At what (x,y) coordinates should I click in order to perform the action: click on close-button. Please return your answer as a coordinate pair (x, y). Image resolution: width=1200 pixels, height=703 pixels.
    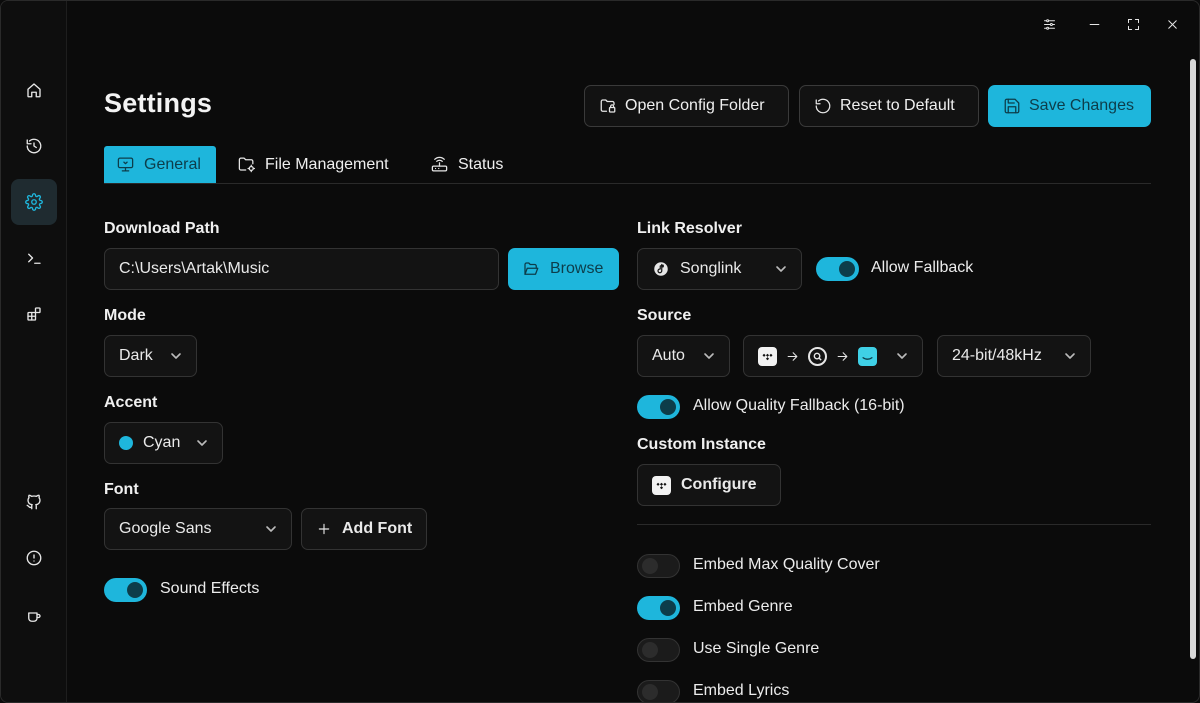
    Looking at the image, I should click on (1172, 24).